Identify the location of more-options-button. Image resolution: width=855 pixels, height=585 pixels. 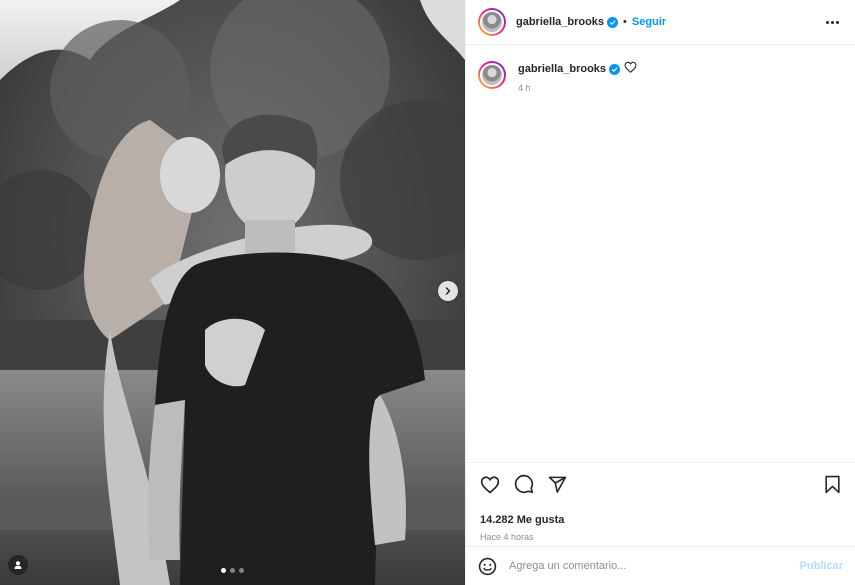
(834, 22).